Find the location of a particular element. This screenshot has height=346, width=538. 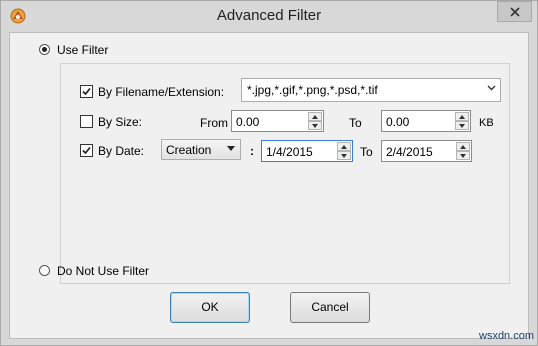

date-to-value: 2/4/2015 is located at coordinates (409, 152).